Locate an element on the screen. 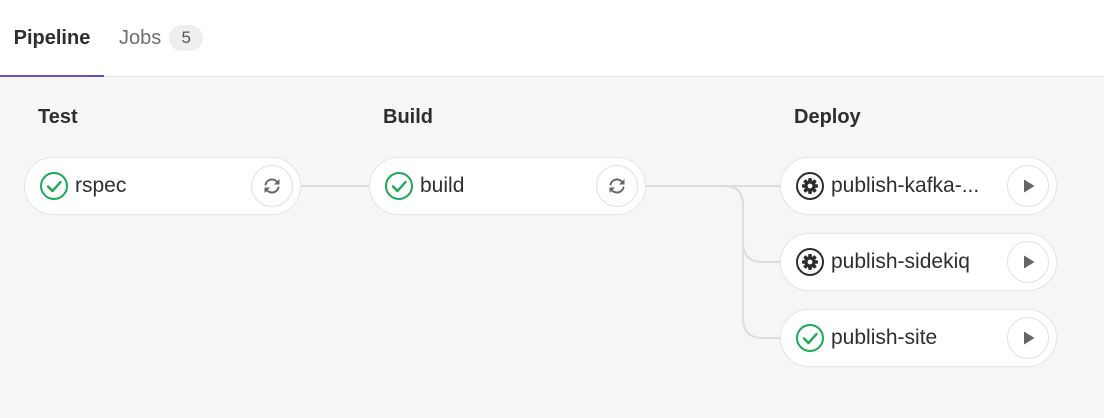  job-publish-sidekiq: publish-sidekiq is located at coordinates (918, 262).